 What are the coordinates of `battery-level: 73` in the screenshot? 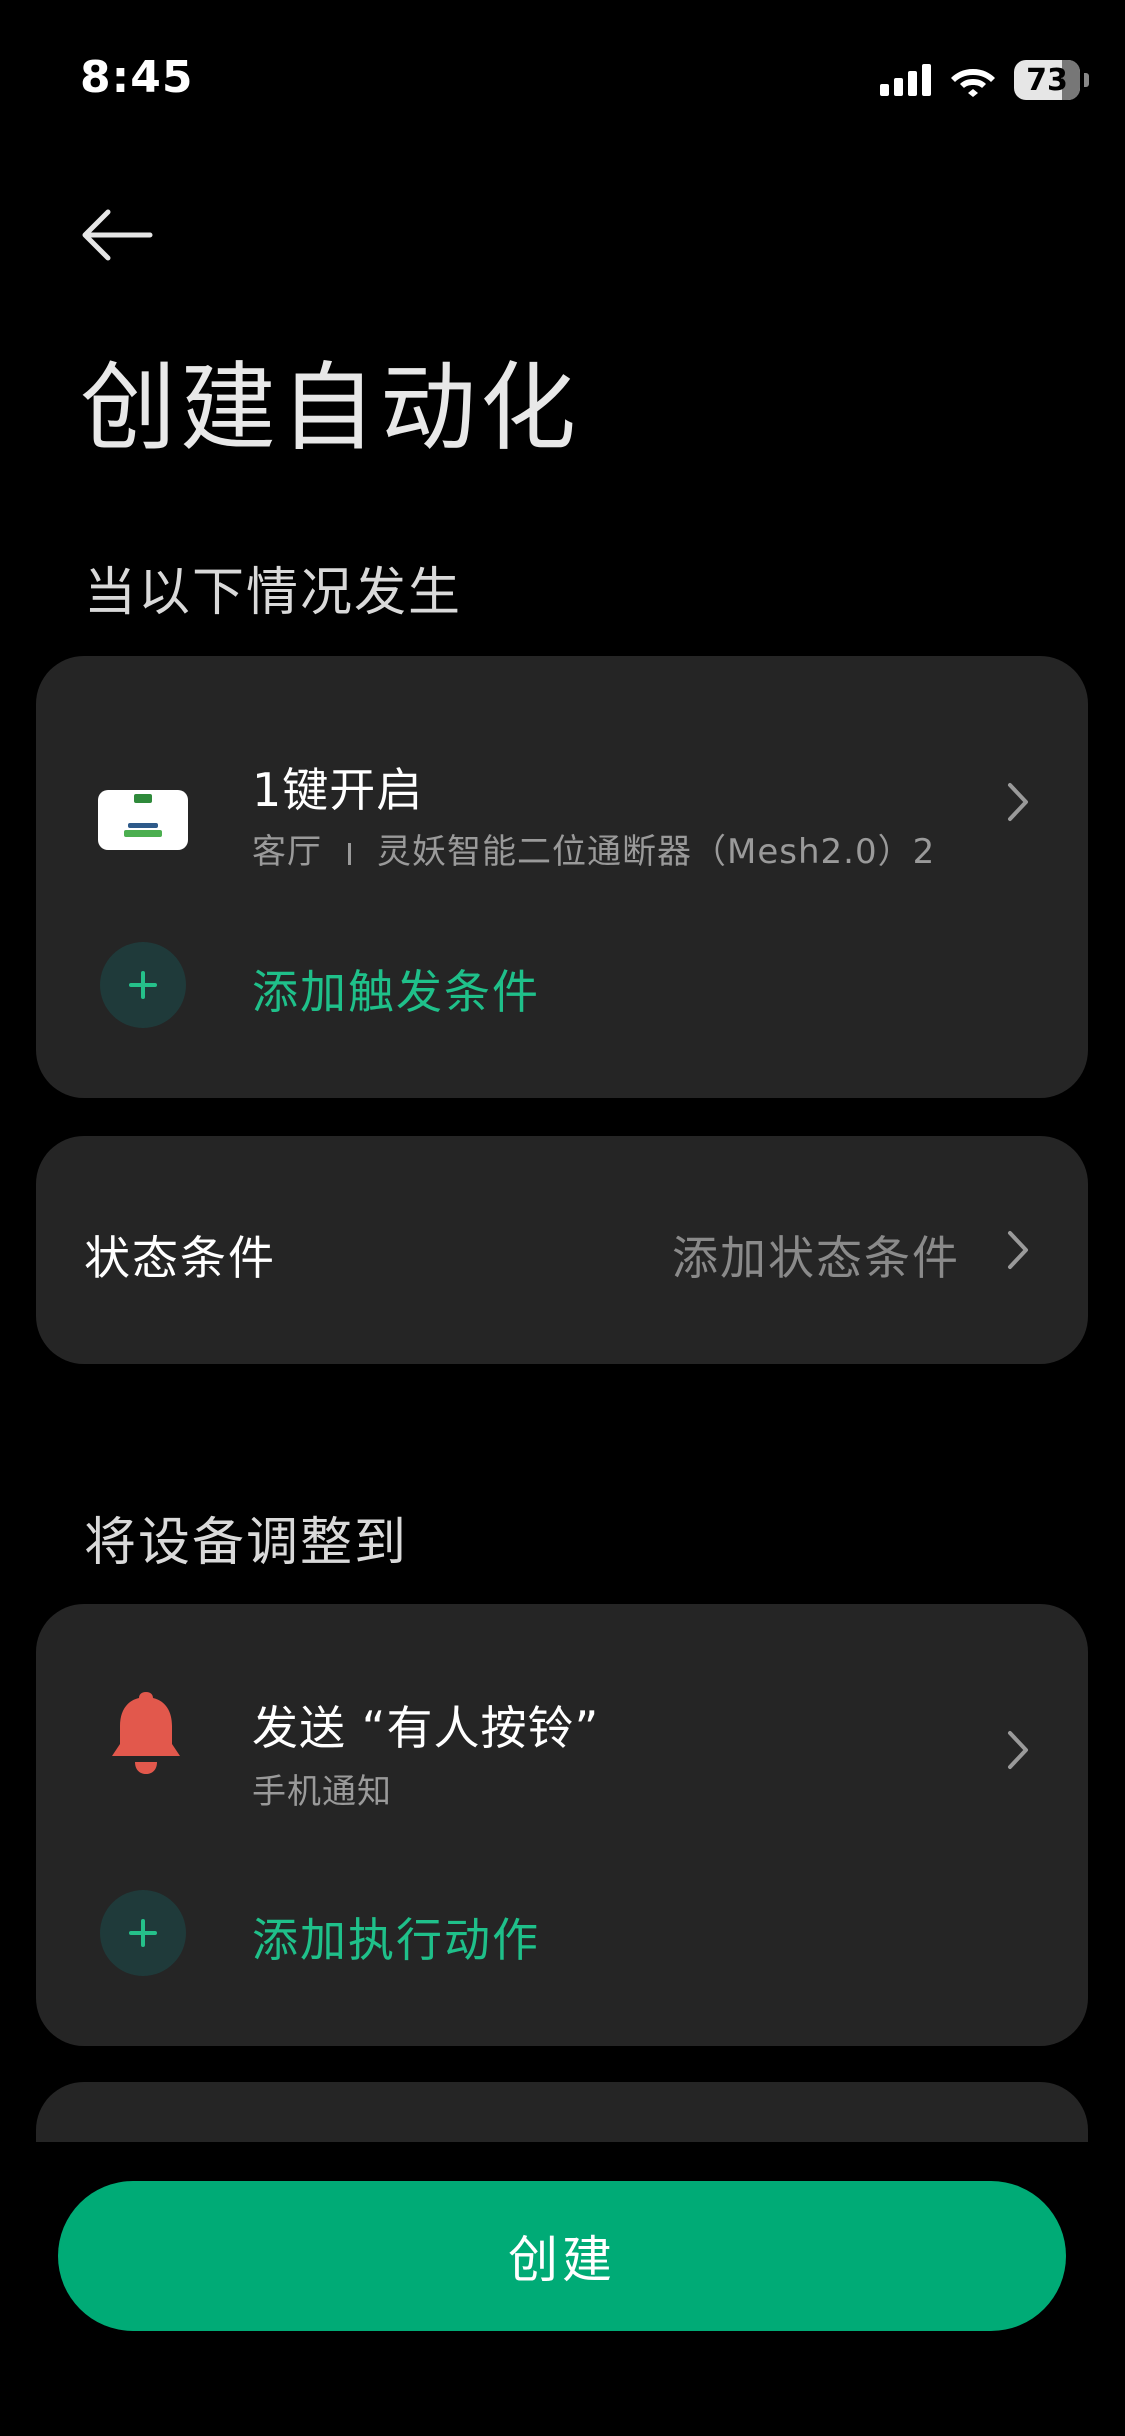 It's located at (1047, 80).